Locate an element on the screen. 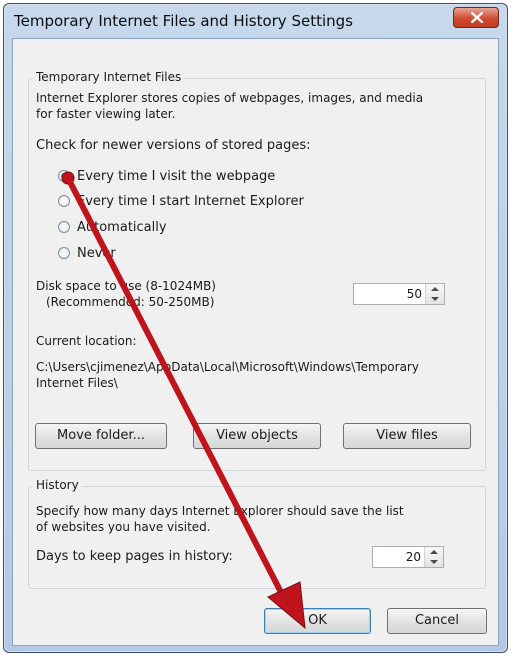  days-to-keep-label: Days to keep pages in history: is located at coordinates (134, 556).